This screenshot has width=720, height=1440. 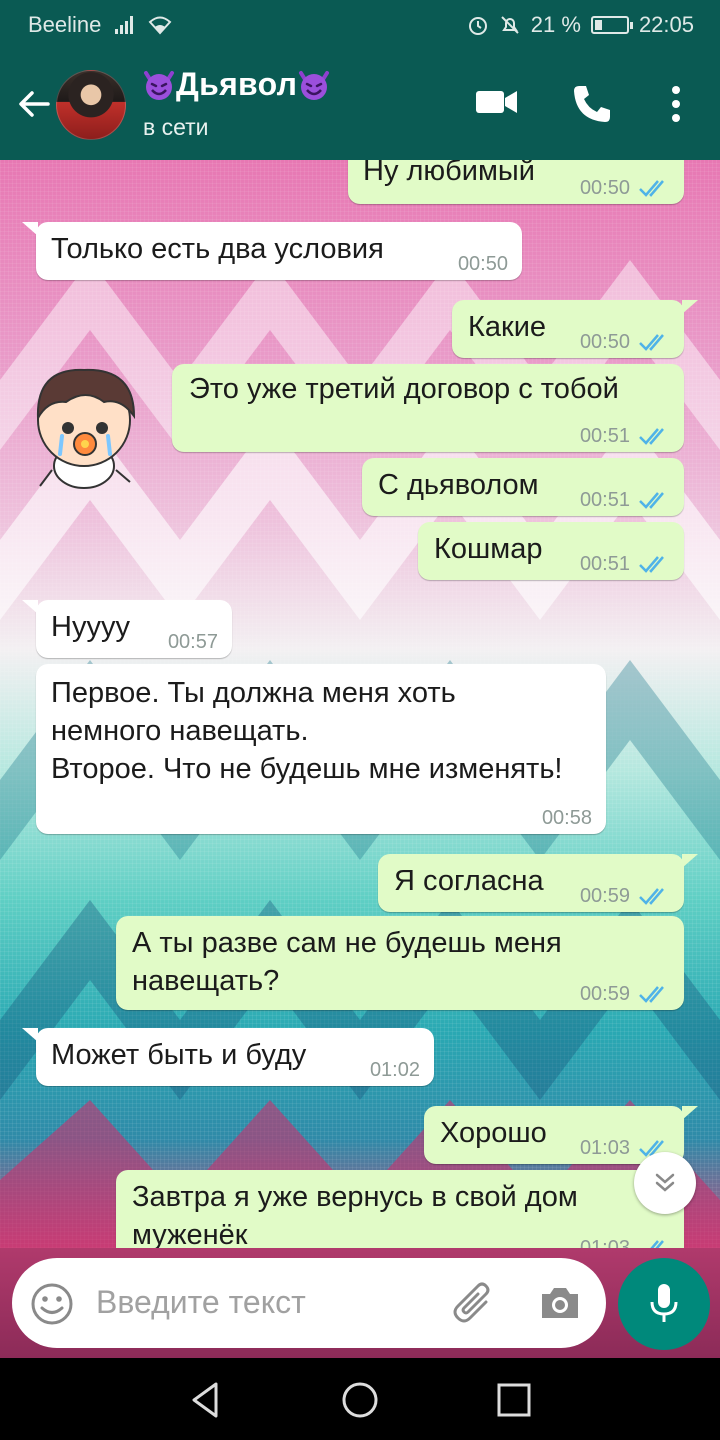 I want to click on nav-home-icon, so click(x=360, y=1400).